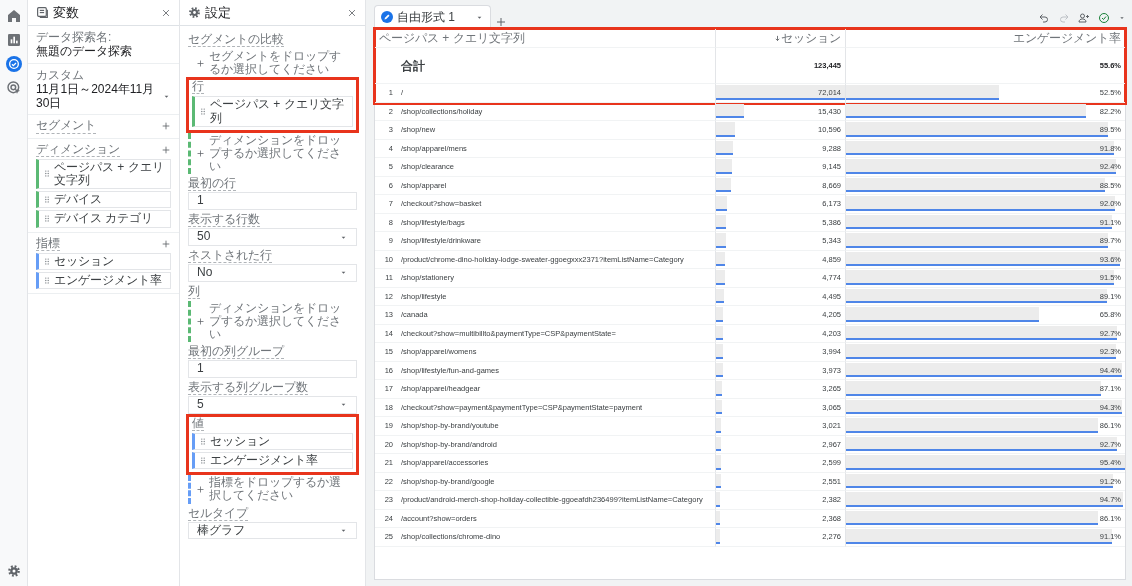  I want to click on field-label: カスタム, so click(60, 74).